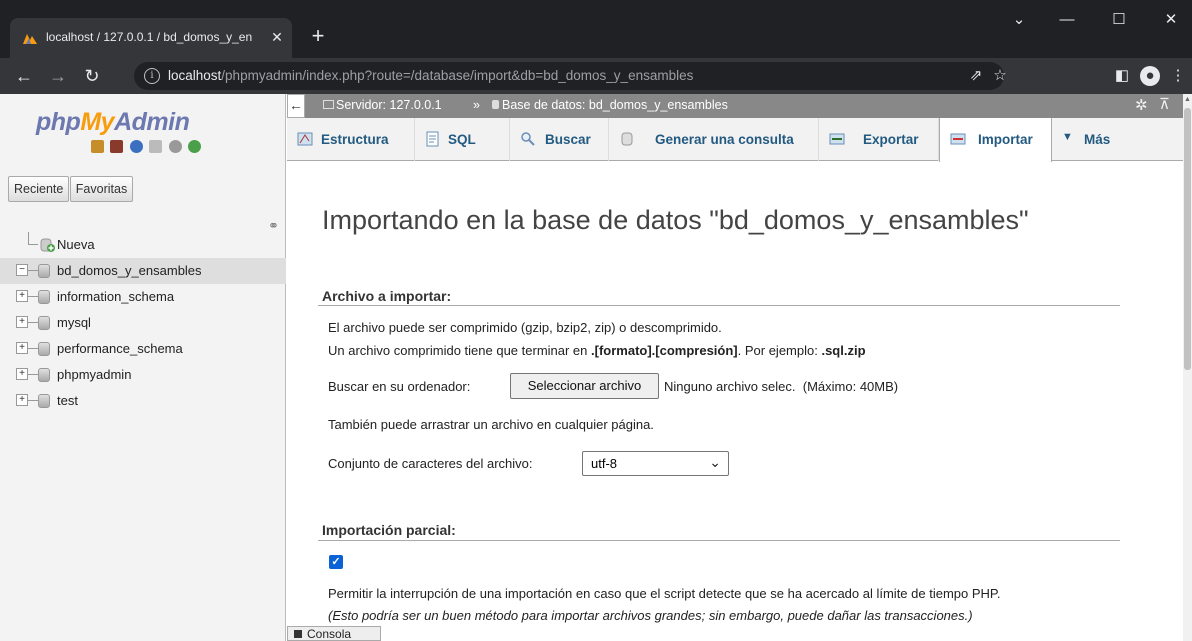 The width and height of the screenshot is (1192, 641). What do you see at coordinates (584, 386) in the screenshot?
I see `select-file-button: Seleccionar archivo` at bounding box center [584, 386].